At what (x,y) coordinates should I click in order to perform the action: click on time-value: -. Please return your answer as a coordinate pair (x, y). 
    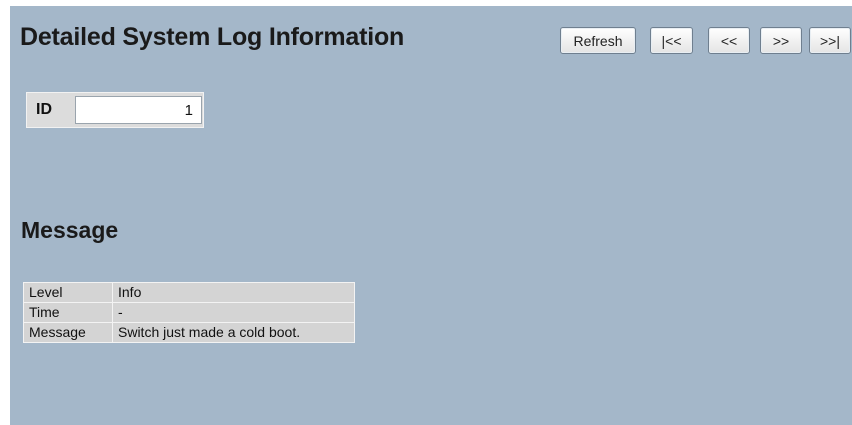
    Looking at the image, I should click on (233, 312).